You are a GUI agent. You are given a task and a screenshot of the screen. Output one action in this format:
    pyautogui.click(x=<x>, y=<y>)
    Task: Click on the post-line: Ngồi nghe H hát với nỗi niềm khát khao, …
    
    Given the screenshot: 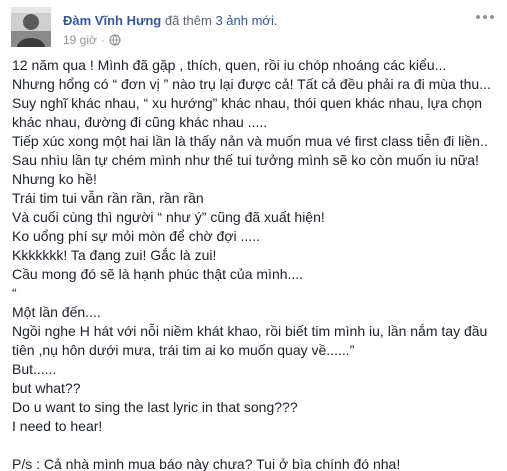 What is the action you would take?
    pyautogui.click(x=250, y=331)
    